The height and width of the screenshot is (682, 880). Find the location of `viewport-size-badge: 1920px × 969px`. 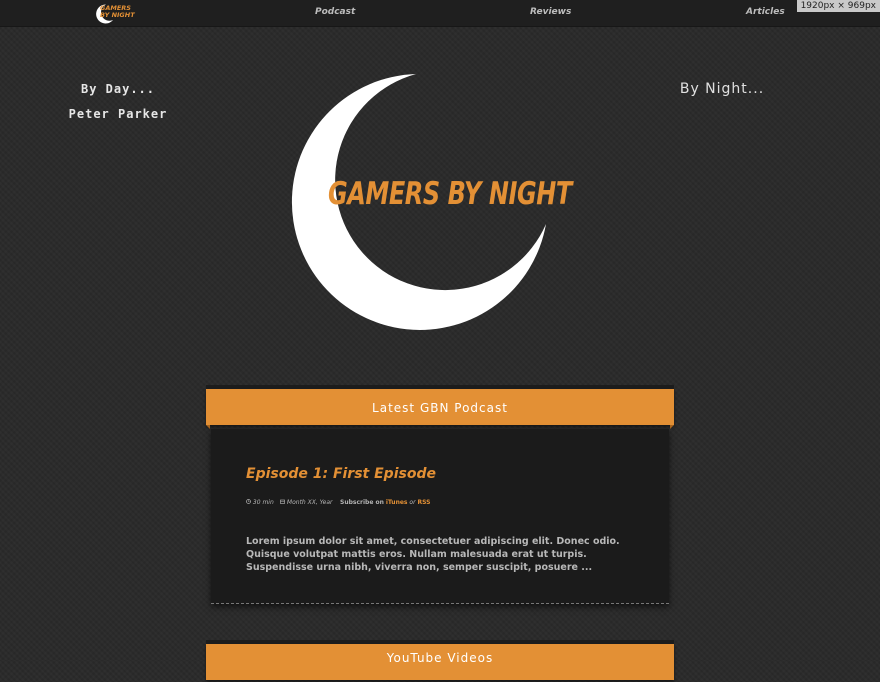

viewport-size-badge: 1920px × 969px is located at coordinates (838, 6).